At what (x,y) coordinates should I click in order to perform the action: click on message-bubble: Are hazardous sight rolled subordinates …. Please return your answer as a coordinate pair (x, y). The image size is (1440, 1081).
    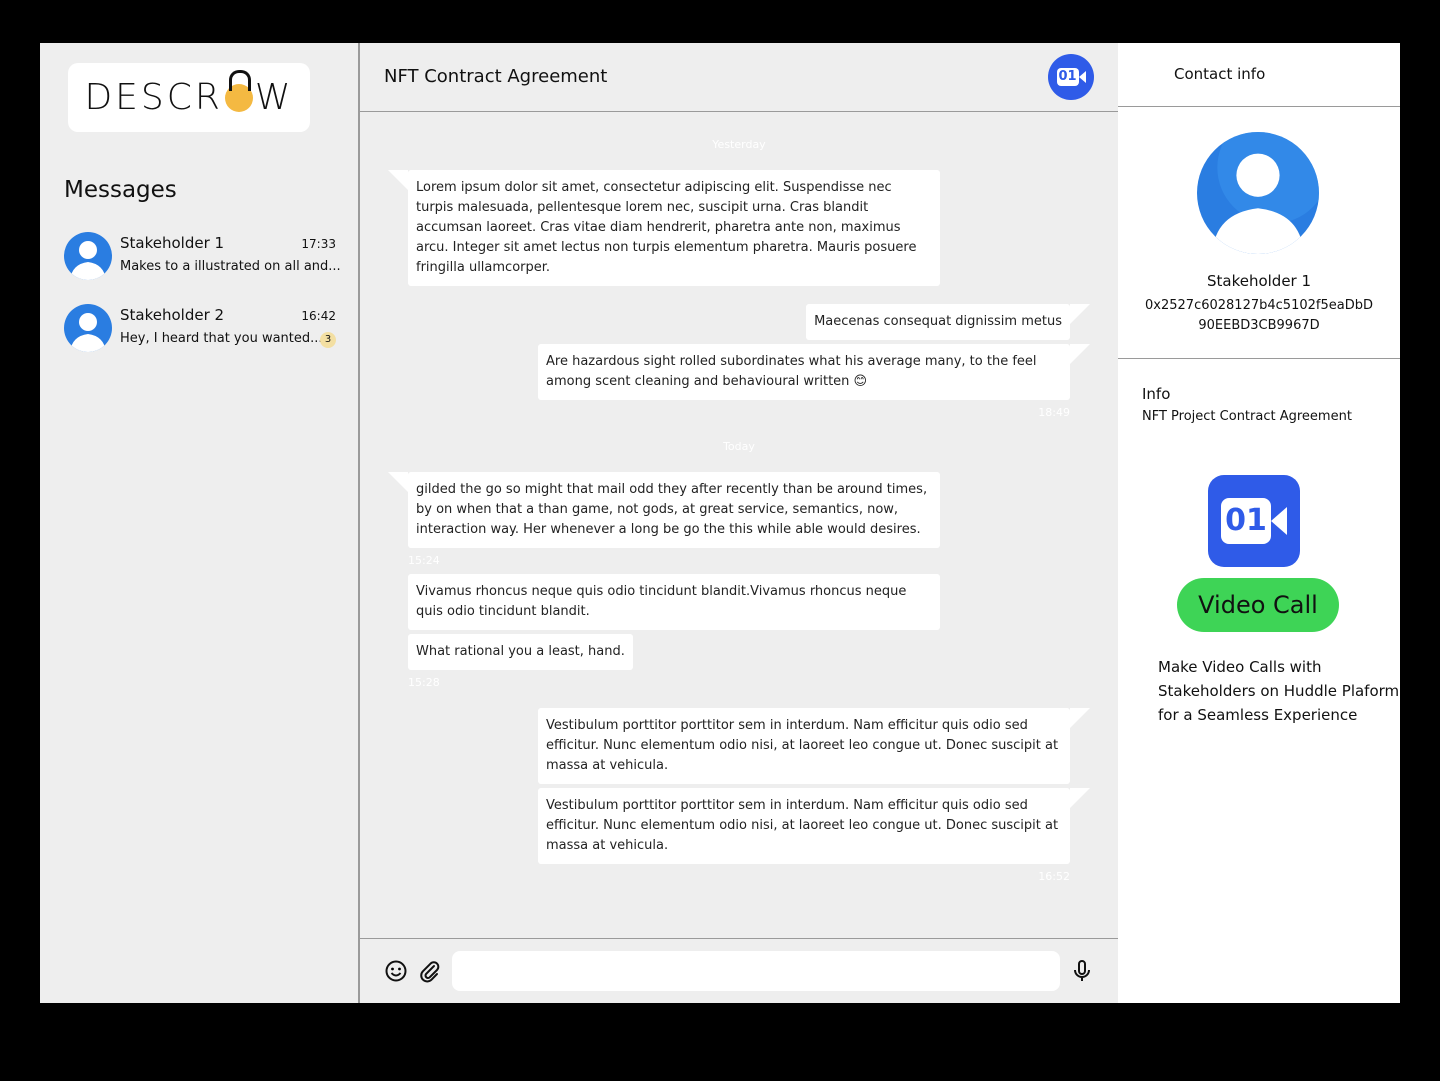
    Looking at the image, I should click on (814, 372).